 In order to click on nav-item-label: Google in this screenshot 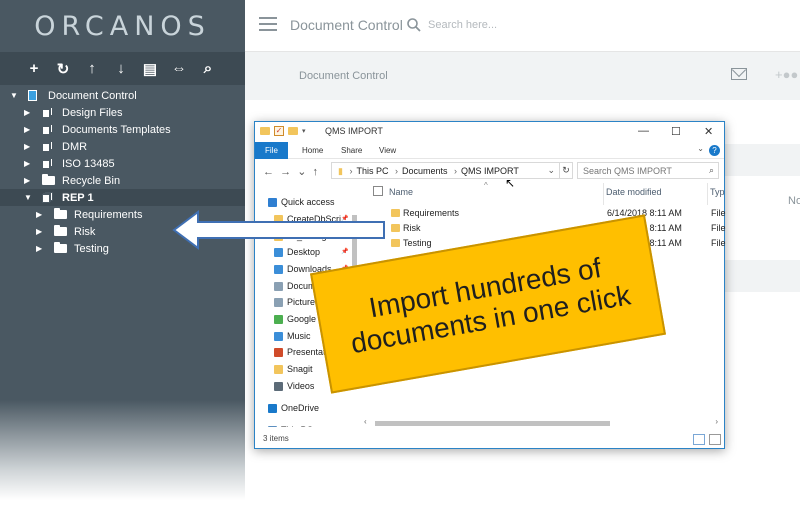, I will do `click(302, 319)`.